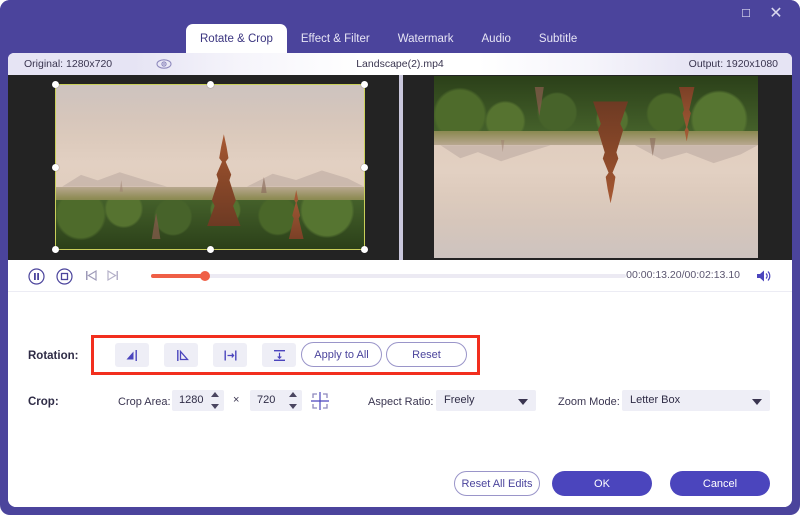 This screenshot has width=800, height=515. Describe the element at coordinates (400, 13) in the screenshot. I see `title-bar: ☐ ✕` at that location.